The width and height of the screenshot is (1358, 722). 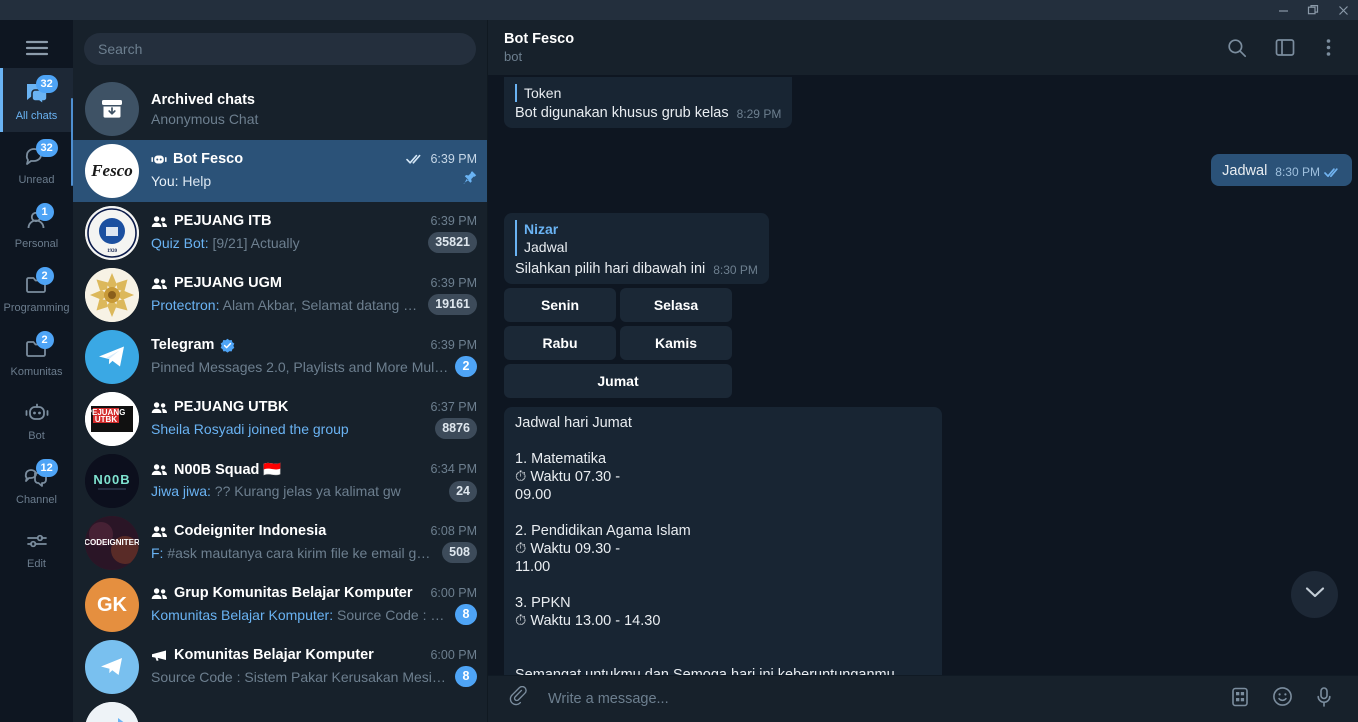 I want to click on avatar: GK, so click(x=112, y=605).